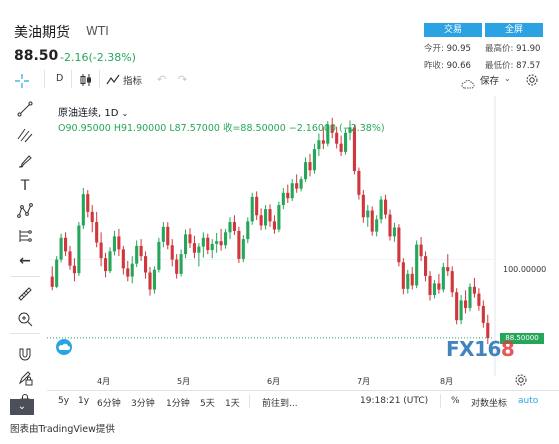  I want to click on log-scale-toggle: 对数坐标, so click(489, 402).